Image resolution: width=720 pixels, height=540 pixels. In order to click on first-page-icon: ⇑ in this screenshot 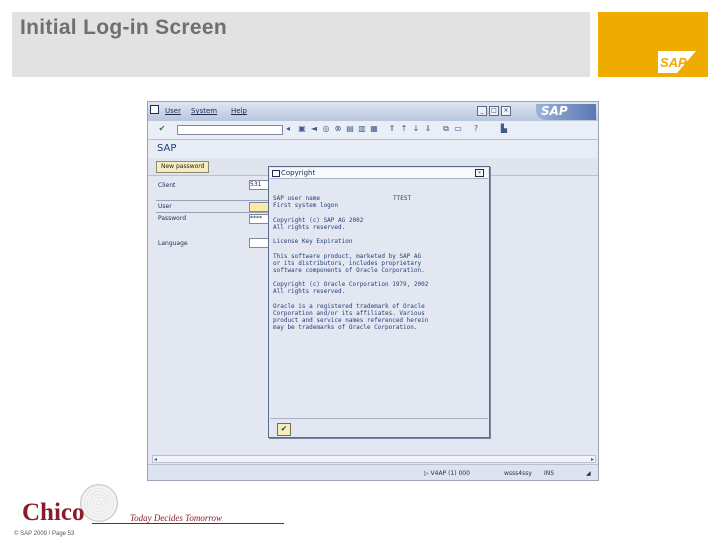, I will do `click(392, 129)`.